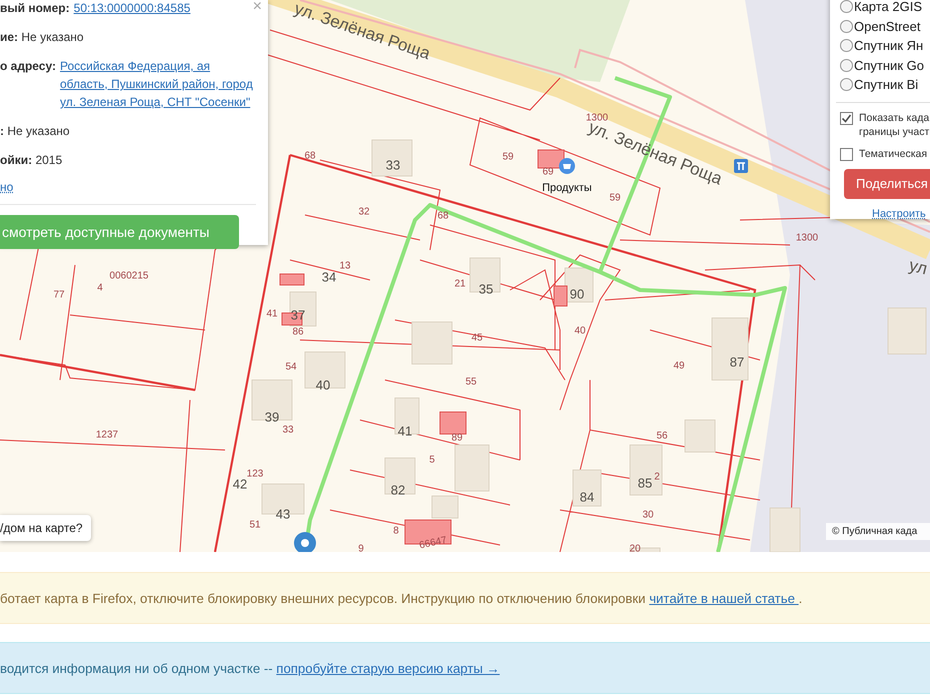 The image size is (930, 697). I want to click on parcel-number: 49, so click(679, 366).